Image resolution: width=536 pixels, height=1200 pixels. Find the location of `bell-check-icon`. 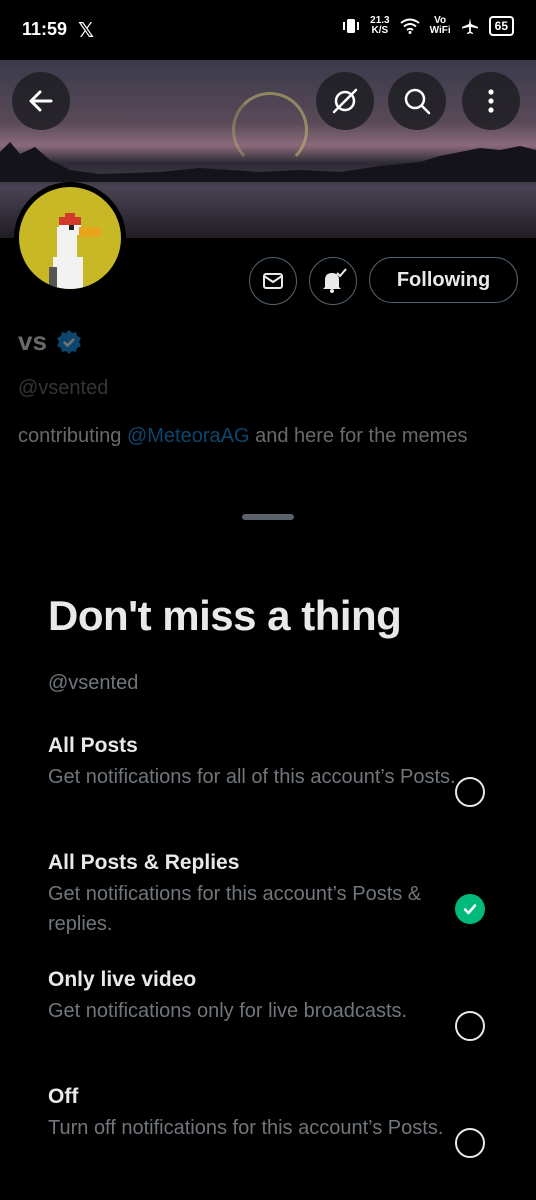

bell-check-icon is located at coordinates (335, 280).